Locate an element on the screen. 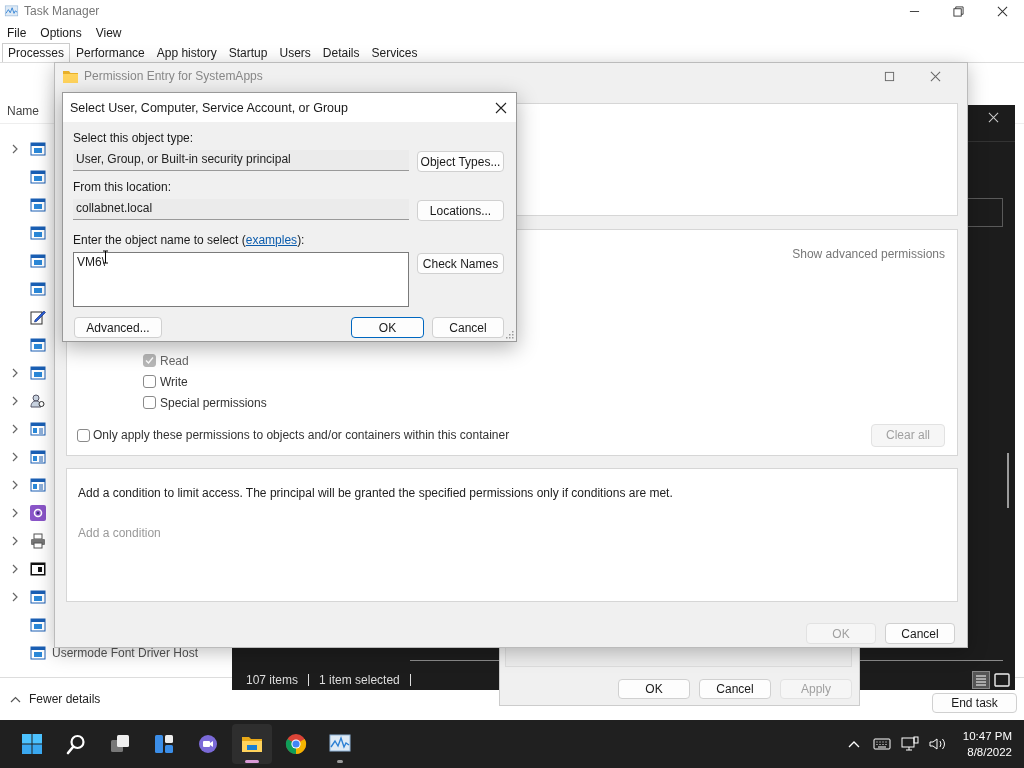  tab: Performance is located at coordinates (110, 52).